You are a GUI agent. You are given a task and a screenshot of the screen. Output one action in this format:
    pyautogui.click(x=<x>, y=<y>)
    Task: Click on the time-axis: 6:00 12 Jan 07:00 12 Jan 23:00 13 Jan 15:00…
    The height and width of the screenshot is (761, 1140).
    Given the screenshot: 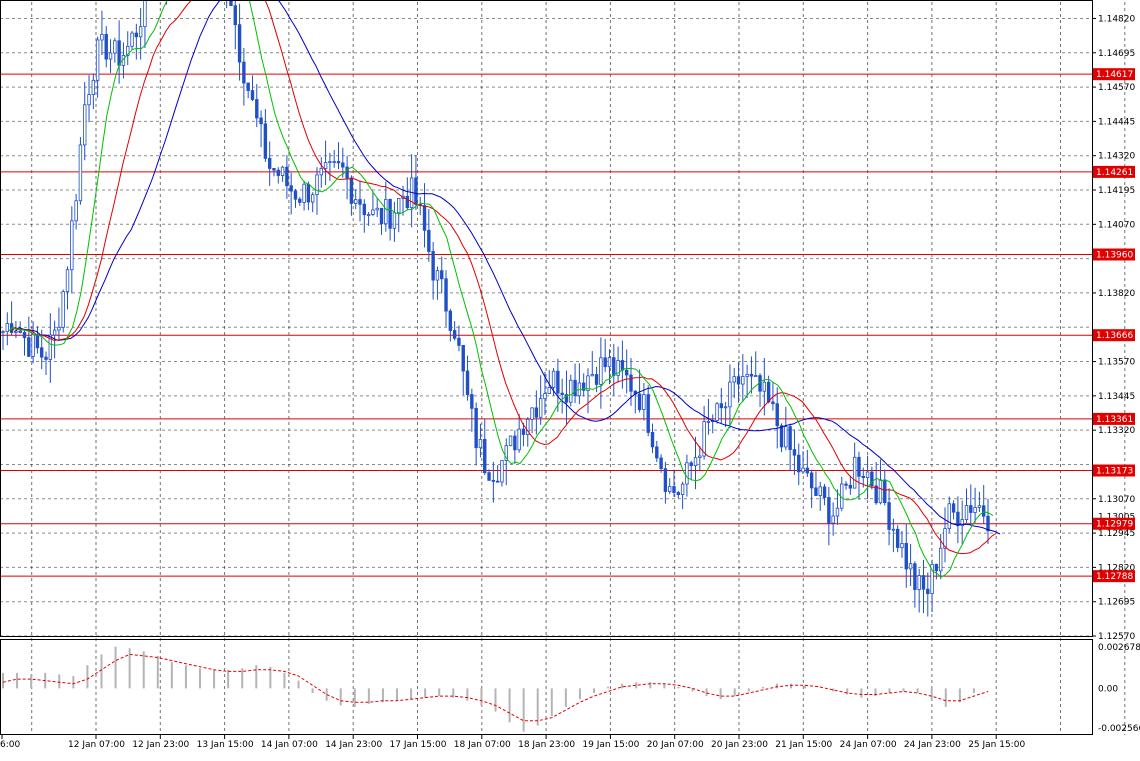 What is the action you would take?
    pyautogui.click(x=512, y=742)
    